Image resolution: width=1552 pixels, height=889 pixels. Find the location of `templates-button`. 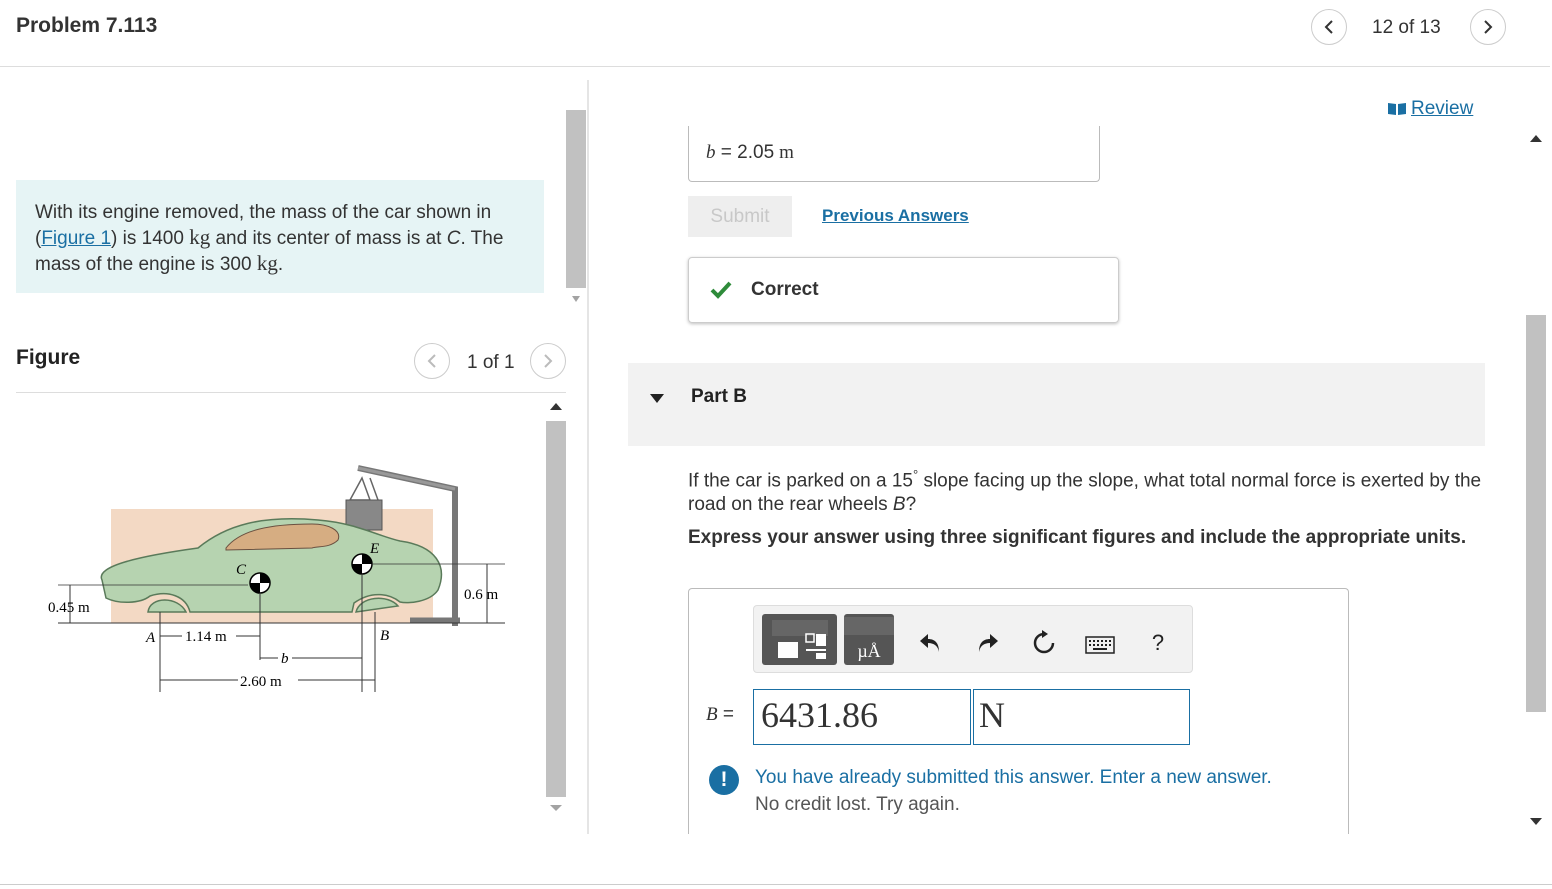

templates-button is located at coordinates (799, 639).